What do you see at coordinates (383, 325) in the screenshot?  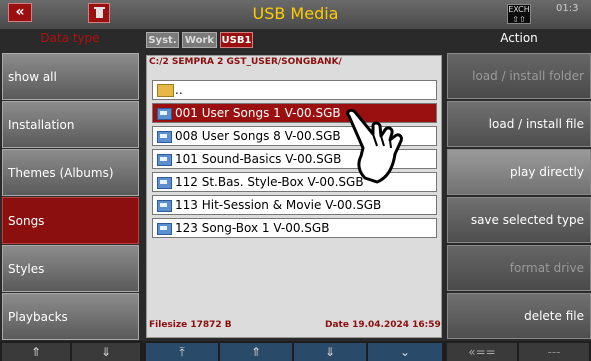 I see `file-date: Date 19.04.2024 16:59` at bounding box center [383, 325].